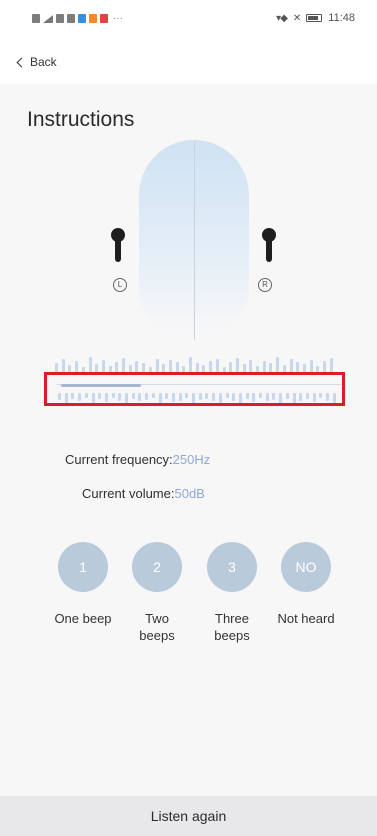 The height and width of the screenshot is (836, 377). I want to click on back-button: Back, so click(36, 62).